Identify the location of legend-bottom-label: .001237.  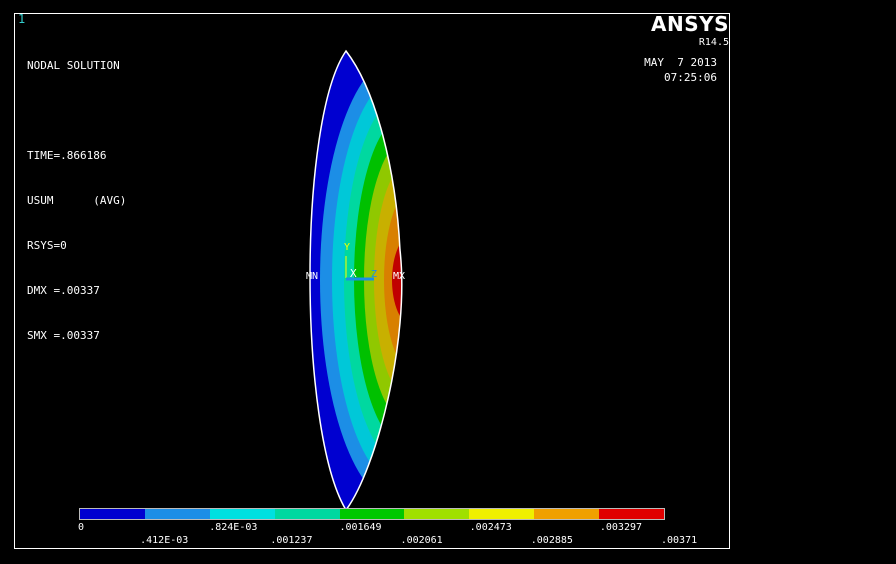
(291, 540).